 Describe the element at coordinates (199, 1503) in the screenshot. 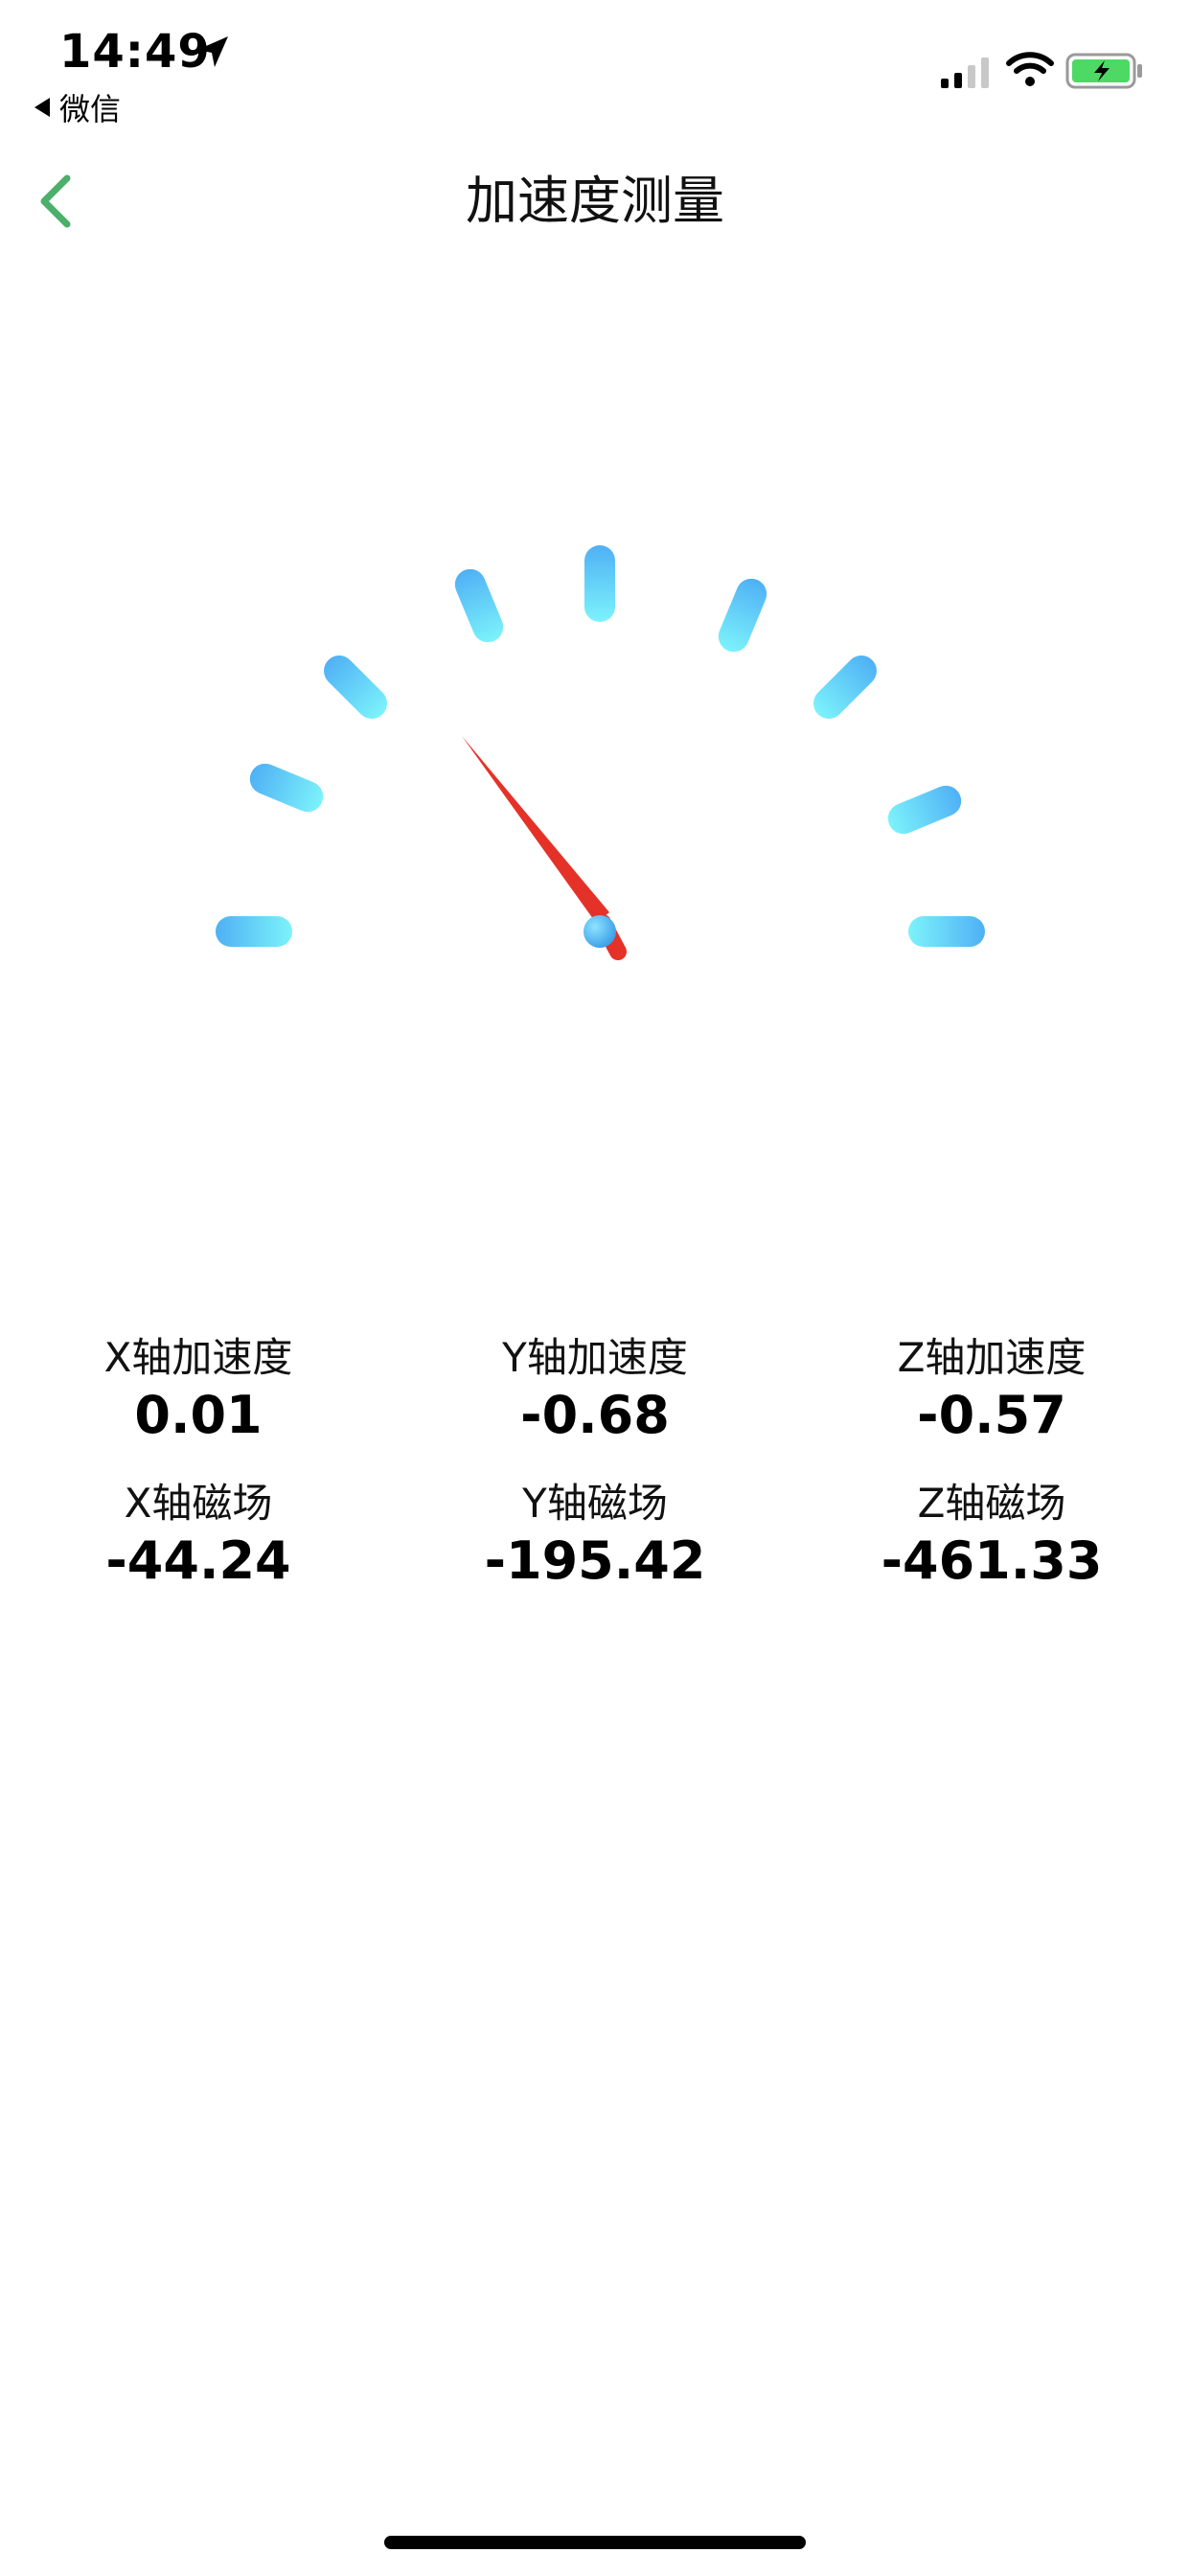

I see `reading-label: X轴磁场` at that location.